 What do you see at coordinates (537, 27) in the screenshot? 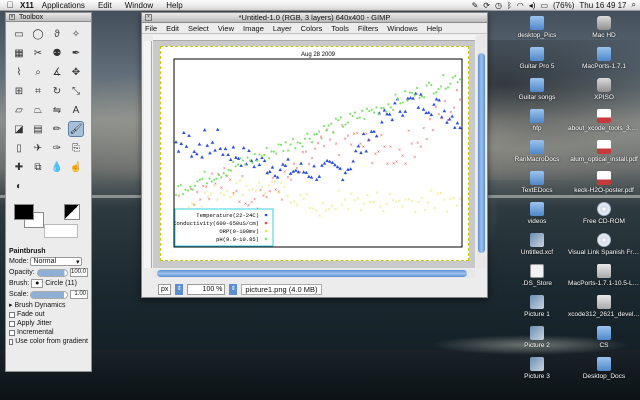
I see `desktop-icon: desktop_Pics` at bounding box center [537, 27].